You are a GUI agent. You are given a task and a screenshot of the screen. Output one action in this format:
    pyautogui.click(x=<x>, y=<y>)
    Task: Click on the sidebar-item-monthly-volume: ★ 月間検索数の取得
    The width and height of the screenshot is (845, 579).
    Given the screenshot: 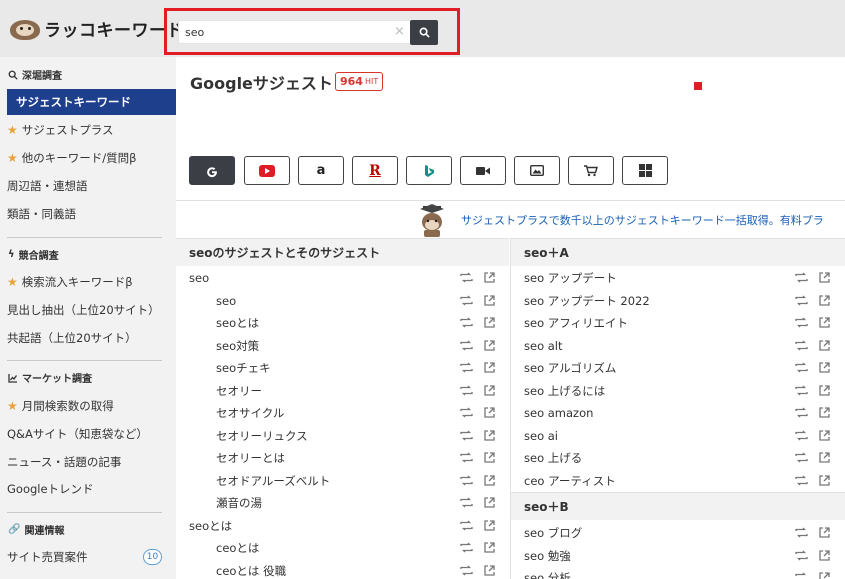 What is the action you would take?
    pyautogui.click(x=88, y=406)
    